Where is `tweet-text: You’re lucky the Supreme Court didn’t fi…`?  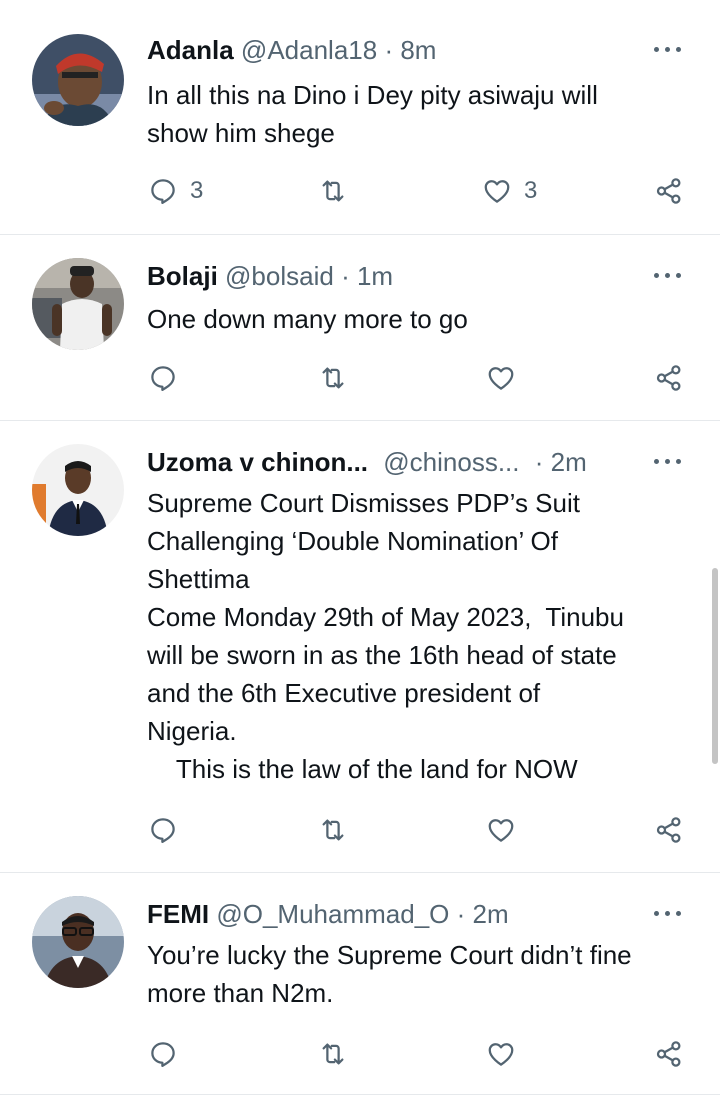
tweet-text: You’re lucky the Supreme Court didn’t fi… is located at coordinates (389, 974).